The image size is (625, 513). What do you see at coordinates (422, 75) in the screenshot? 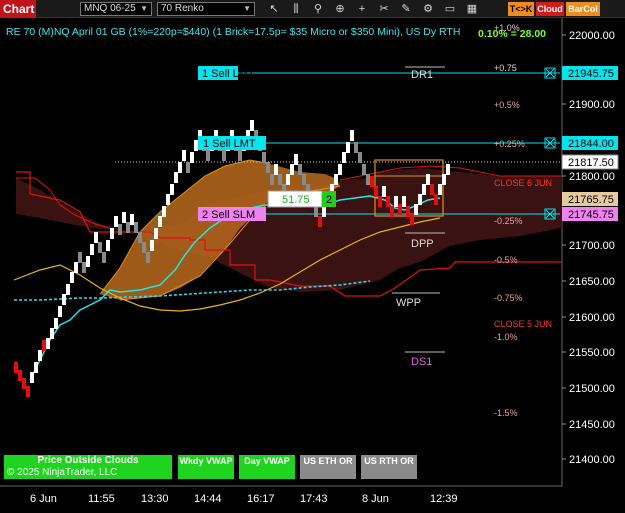
I see `level-label: DR1` at bounding box center [422, 75].